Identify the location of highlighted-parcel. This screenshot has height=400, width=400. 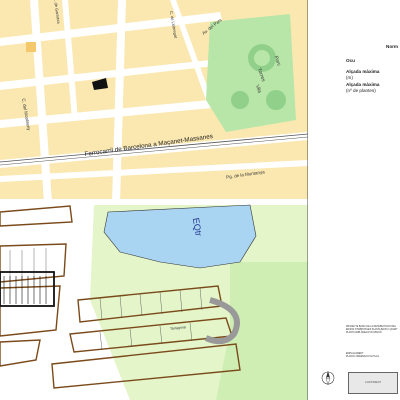
(31, 47).